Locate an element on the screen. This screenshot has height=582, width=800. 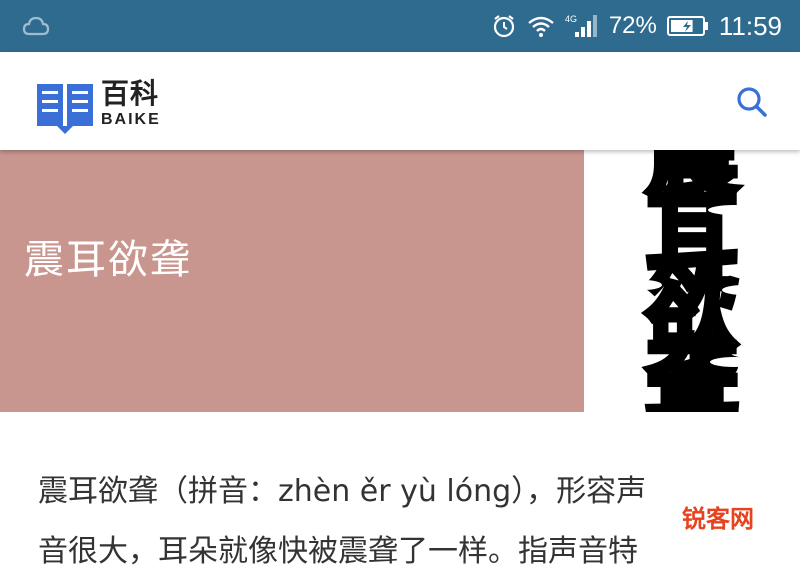
logo-text: 百科 BAIKE is located at coordinates (131, 104).